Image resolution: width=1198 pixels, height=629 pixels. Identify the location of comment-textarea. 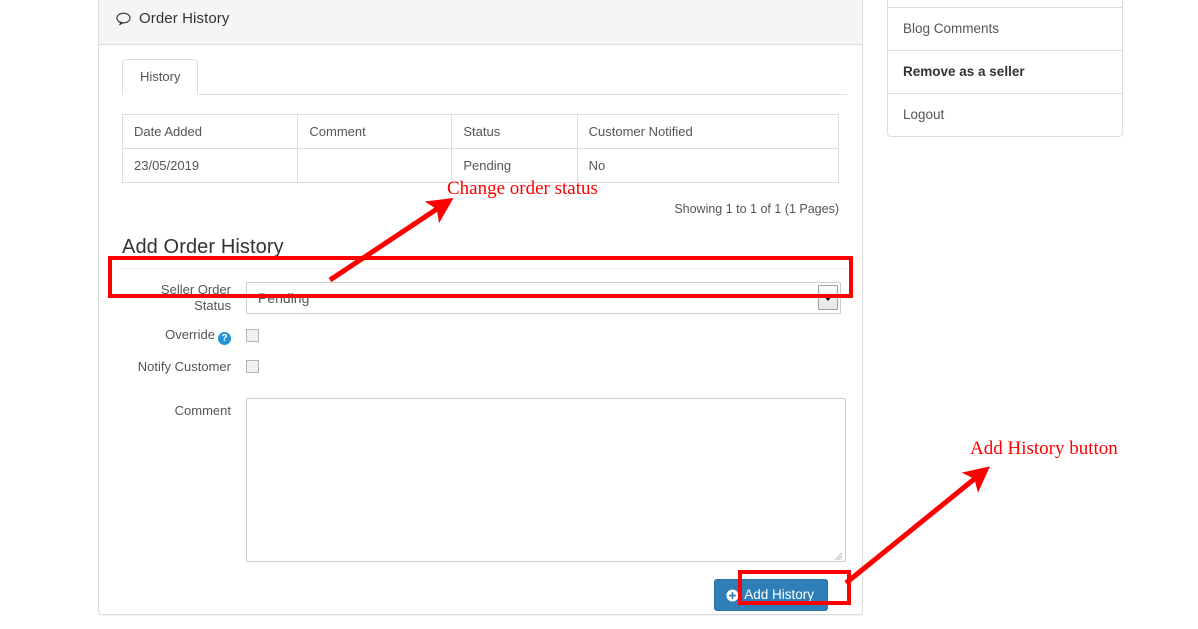
(546, 480).